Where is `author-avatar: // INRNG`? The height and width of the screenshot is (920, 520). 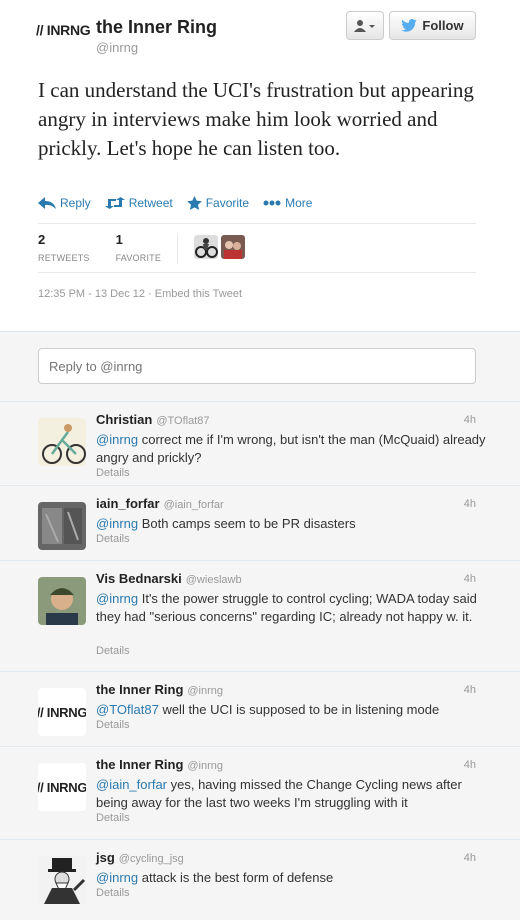
author-avatar: // INRNG is located at coordinates (63, 34).